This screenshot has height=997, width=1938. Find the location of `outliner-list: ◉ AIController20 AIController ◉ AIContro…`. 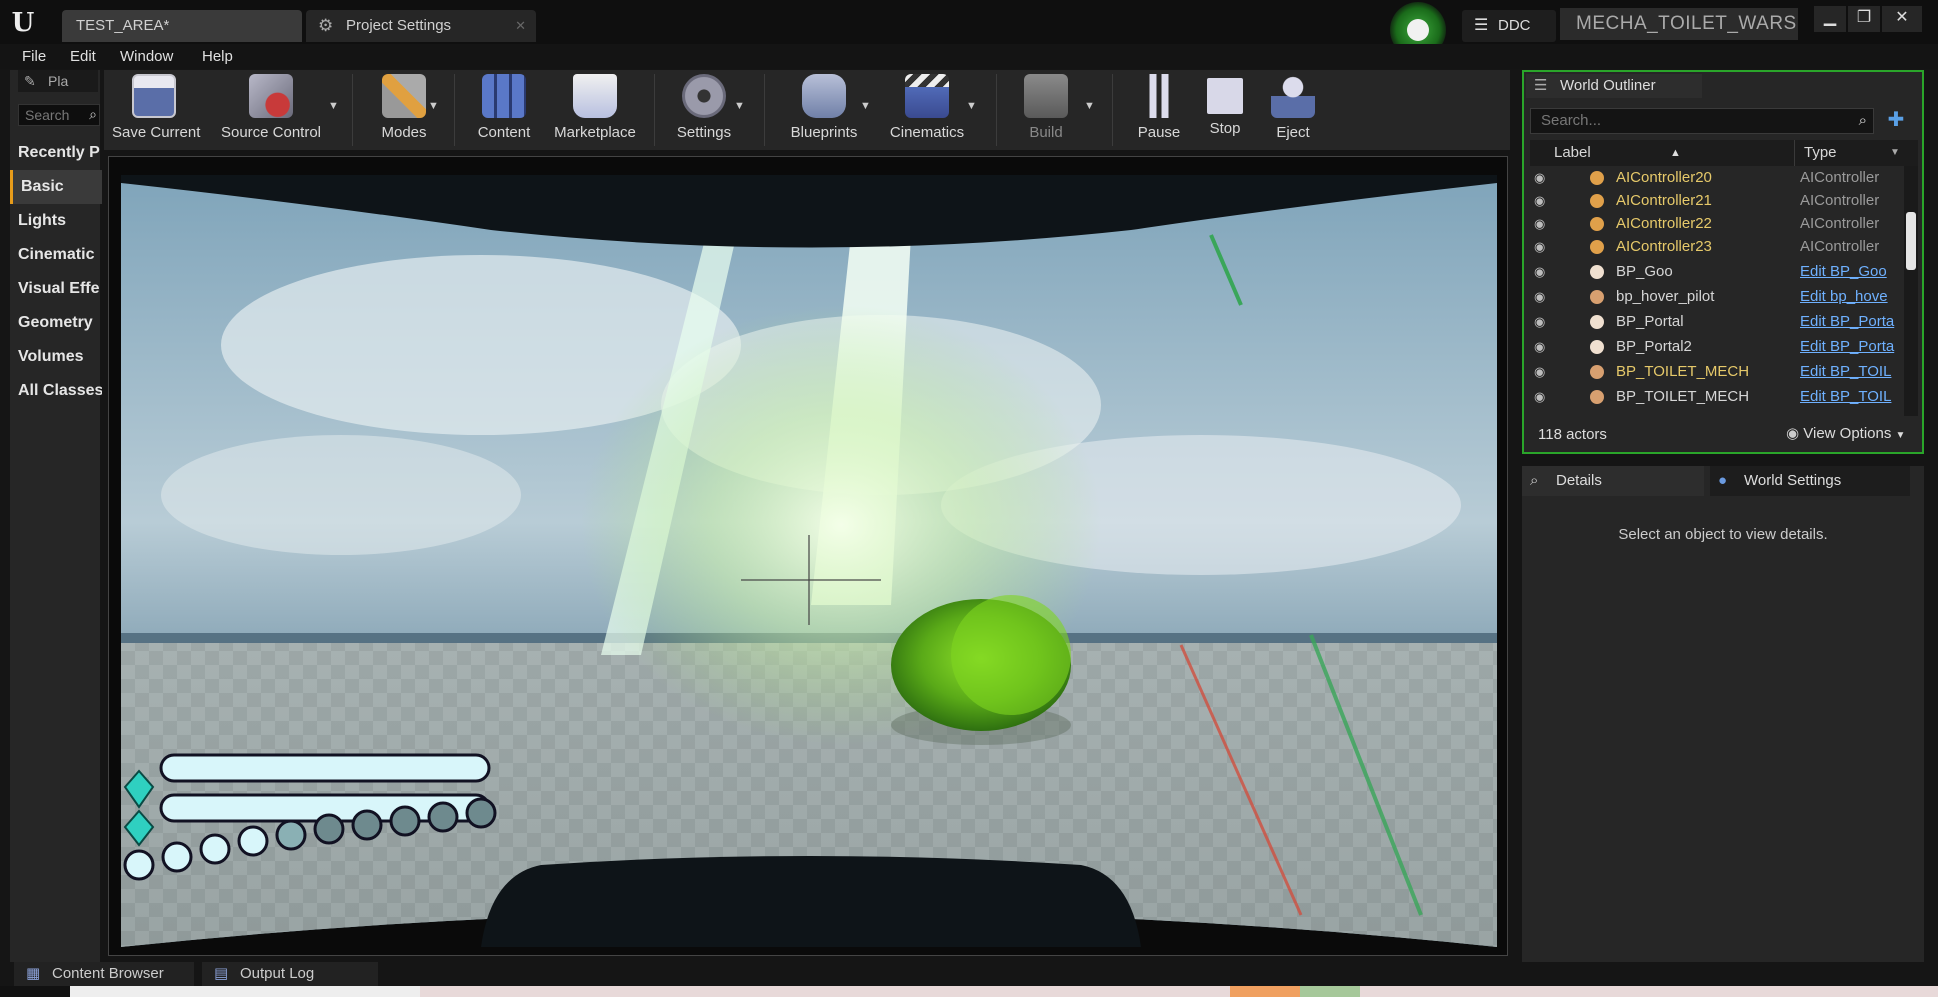

outliner-list: ◉ AIController20 AIController ◉ AIContro… is located at coordinates (1720, 291).